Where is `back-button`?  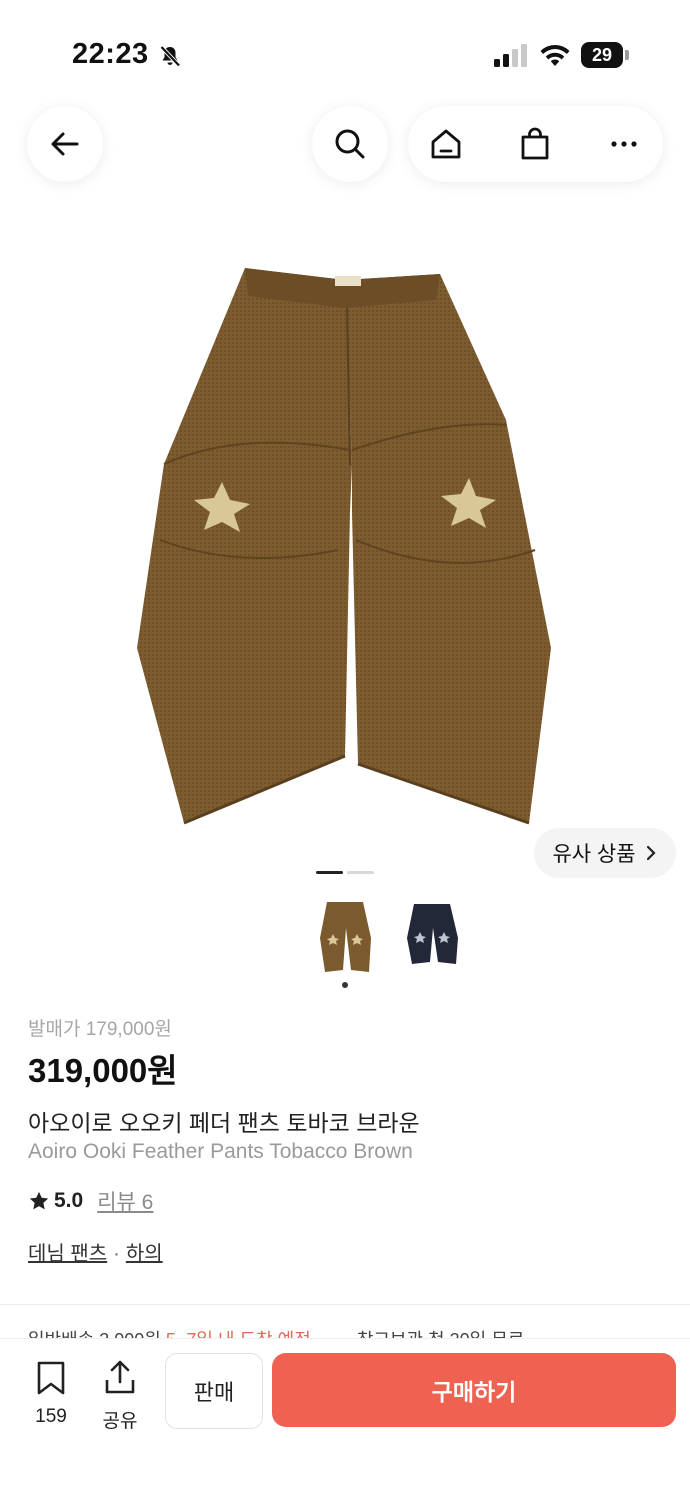
back-button is located at coordinates (65, 144).